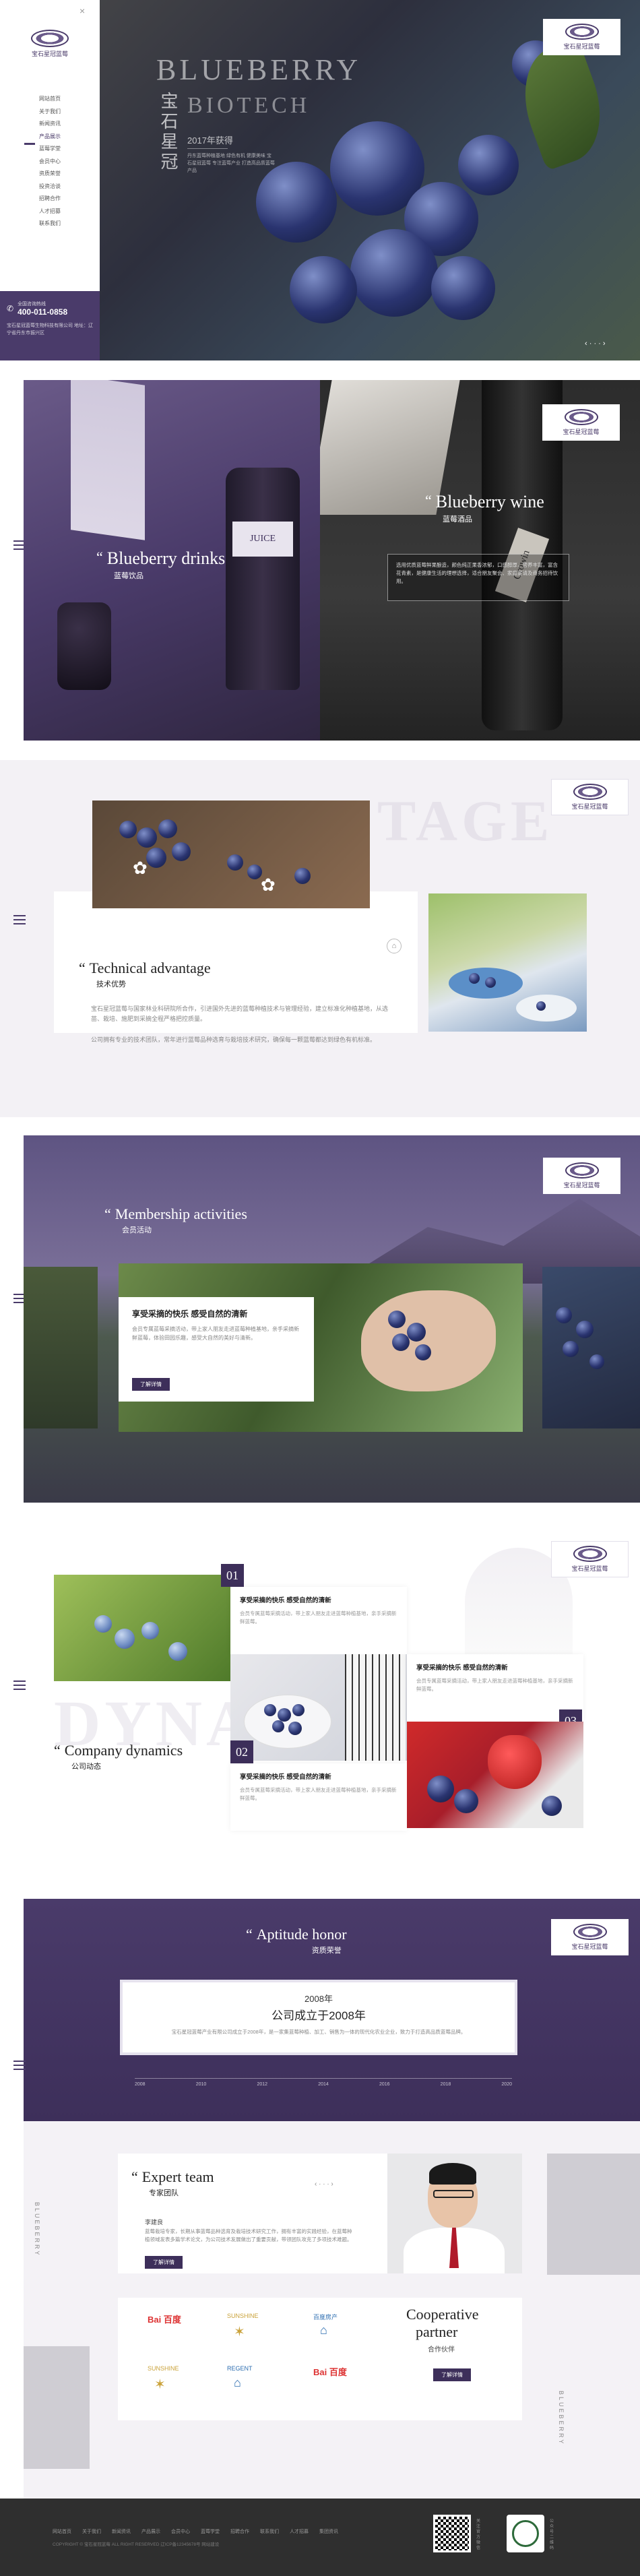 This screenshot has height=2576, width=640. What do you see at coordinates (506, 2084) in the screenshot?
I see `timeline-year: 2020` at bounding box center [506, 2084].